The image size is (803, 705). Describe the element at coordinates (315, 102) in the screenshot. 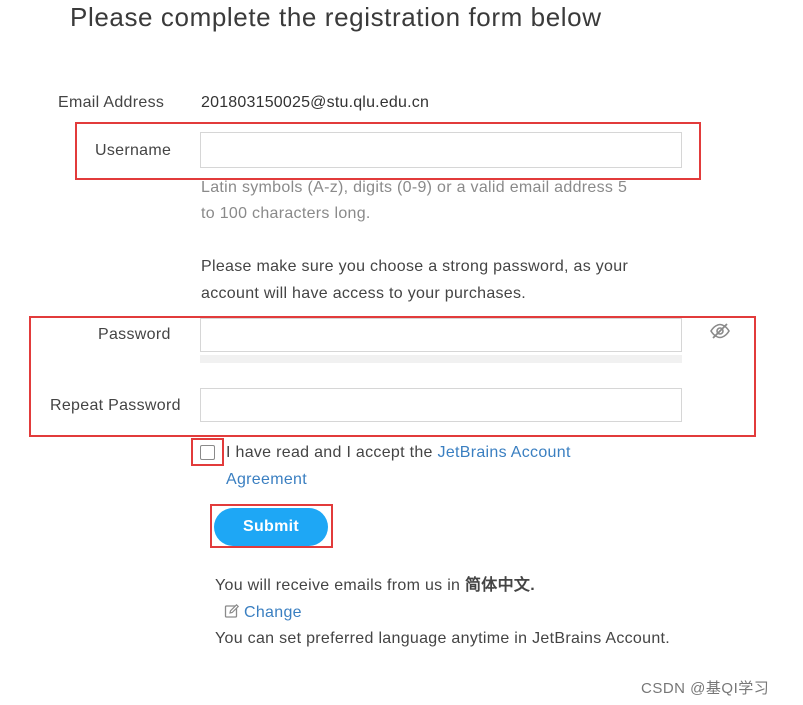

I see `email-value: 201803150025@stu.qlu.edu.cn` at that location.